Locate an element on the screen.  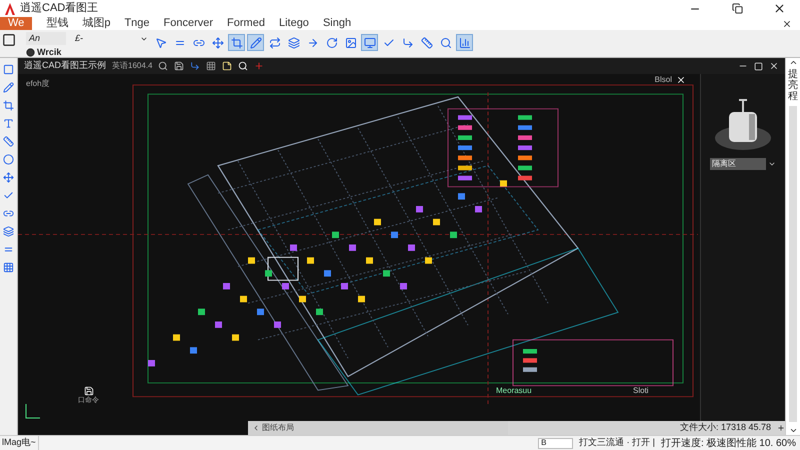
menu-item: 城图p is located at coordinates (96, 23).